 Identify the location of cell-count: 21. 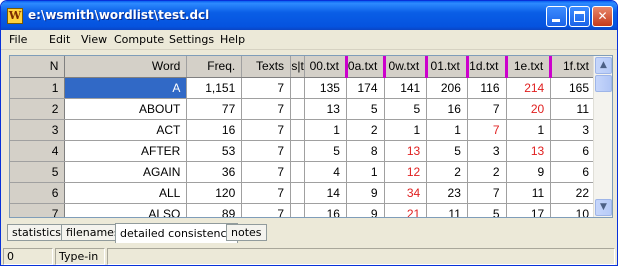
(406, 210).